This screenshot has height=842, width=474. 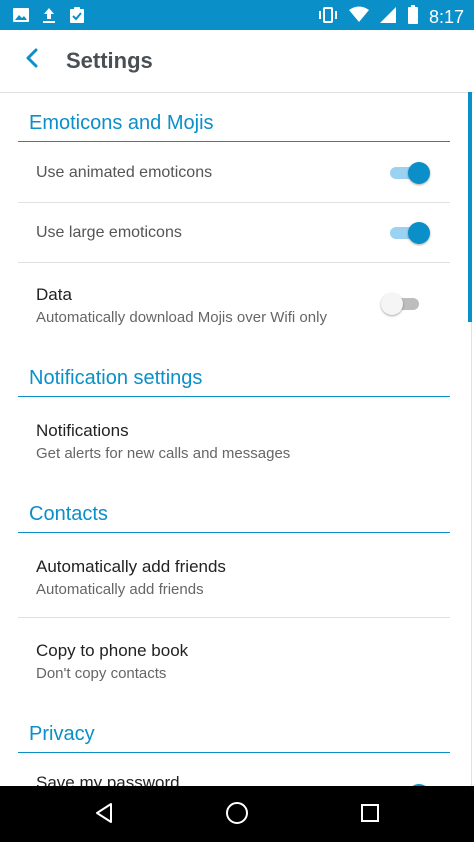 I want to click on animated-emoticons-toggle, so click(x=409, y=173).